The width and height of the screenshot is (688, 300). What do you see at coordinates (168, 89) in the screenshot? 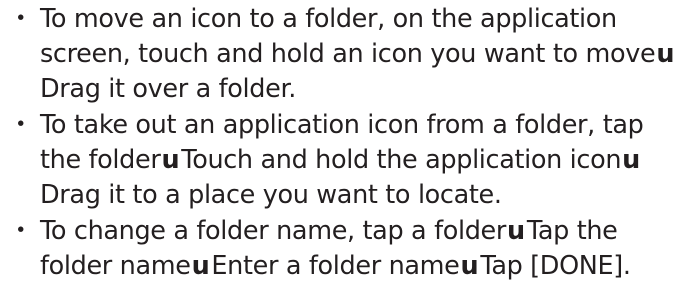
I see `step-text: Drag it over a folder.` at bounding box center [168, 89].